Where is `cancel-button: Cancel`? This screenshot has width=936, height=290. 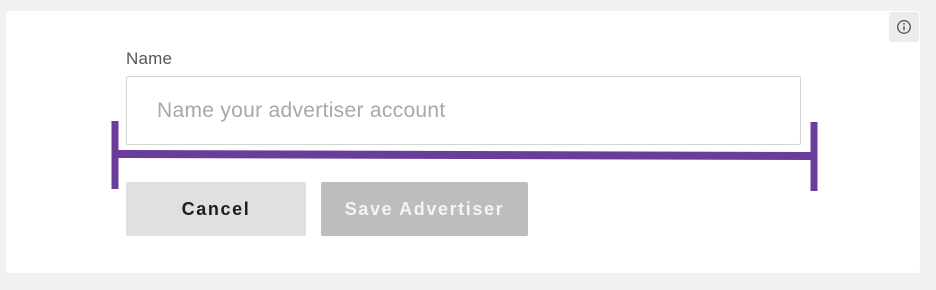 cancel-button: Cancel is located at coordinates (216, 209).